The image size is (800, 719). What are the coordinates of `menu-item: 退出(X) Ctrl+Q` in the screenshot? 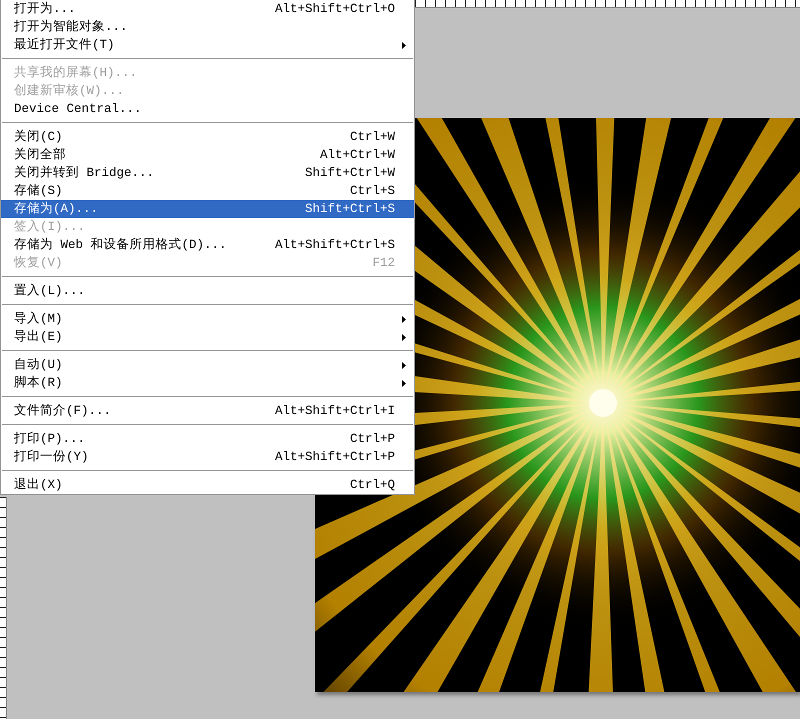 It's located at (207, 485).